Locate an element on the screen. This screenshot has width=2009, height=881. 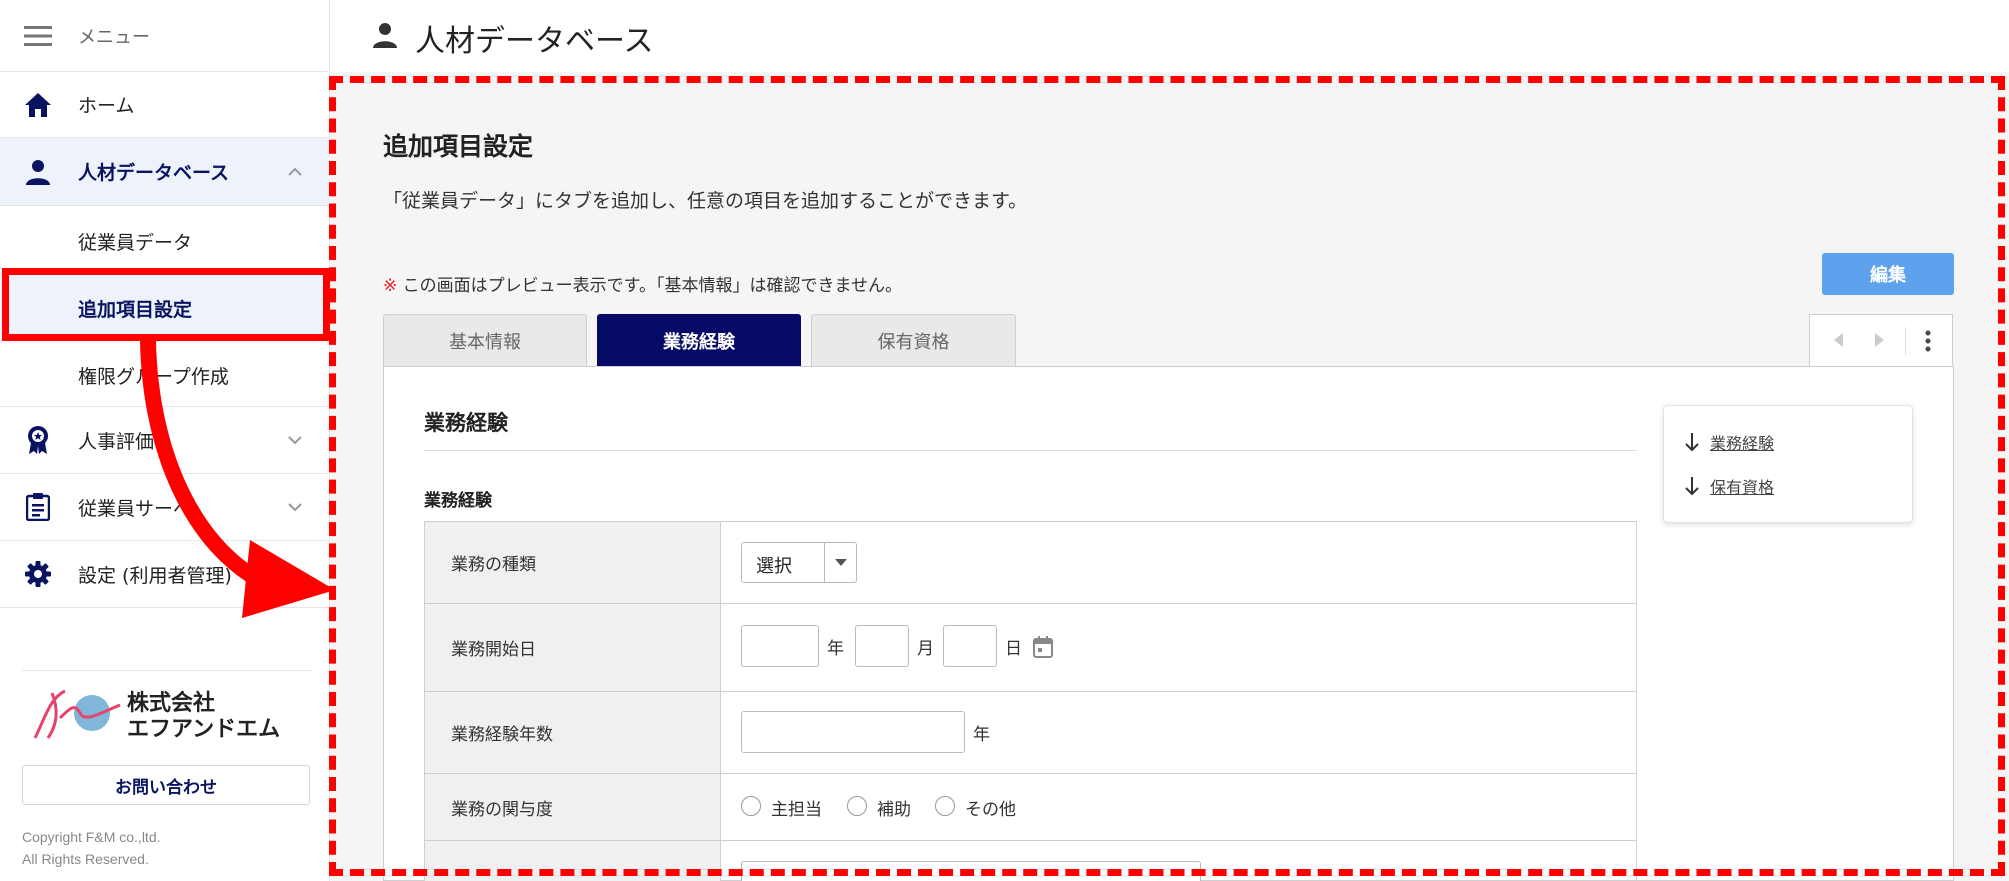
calendar-icon is located at coordinates (1043, 649).